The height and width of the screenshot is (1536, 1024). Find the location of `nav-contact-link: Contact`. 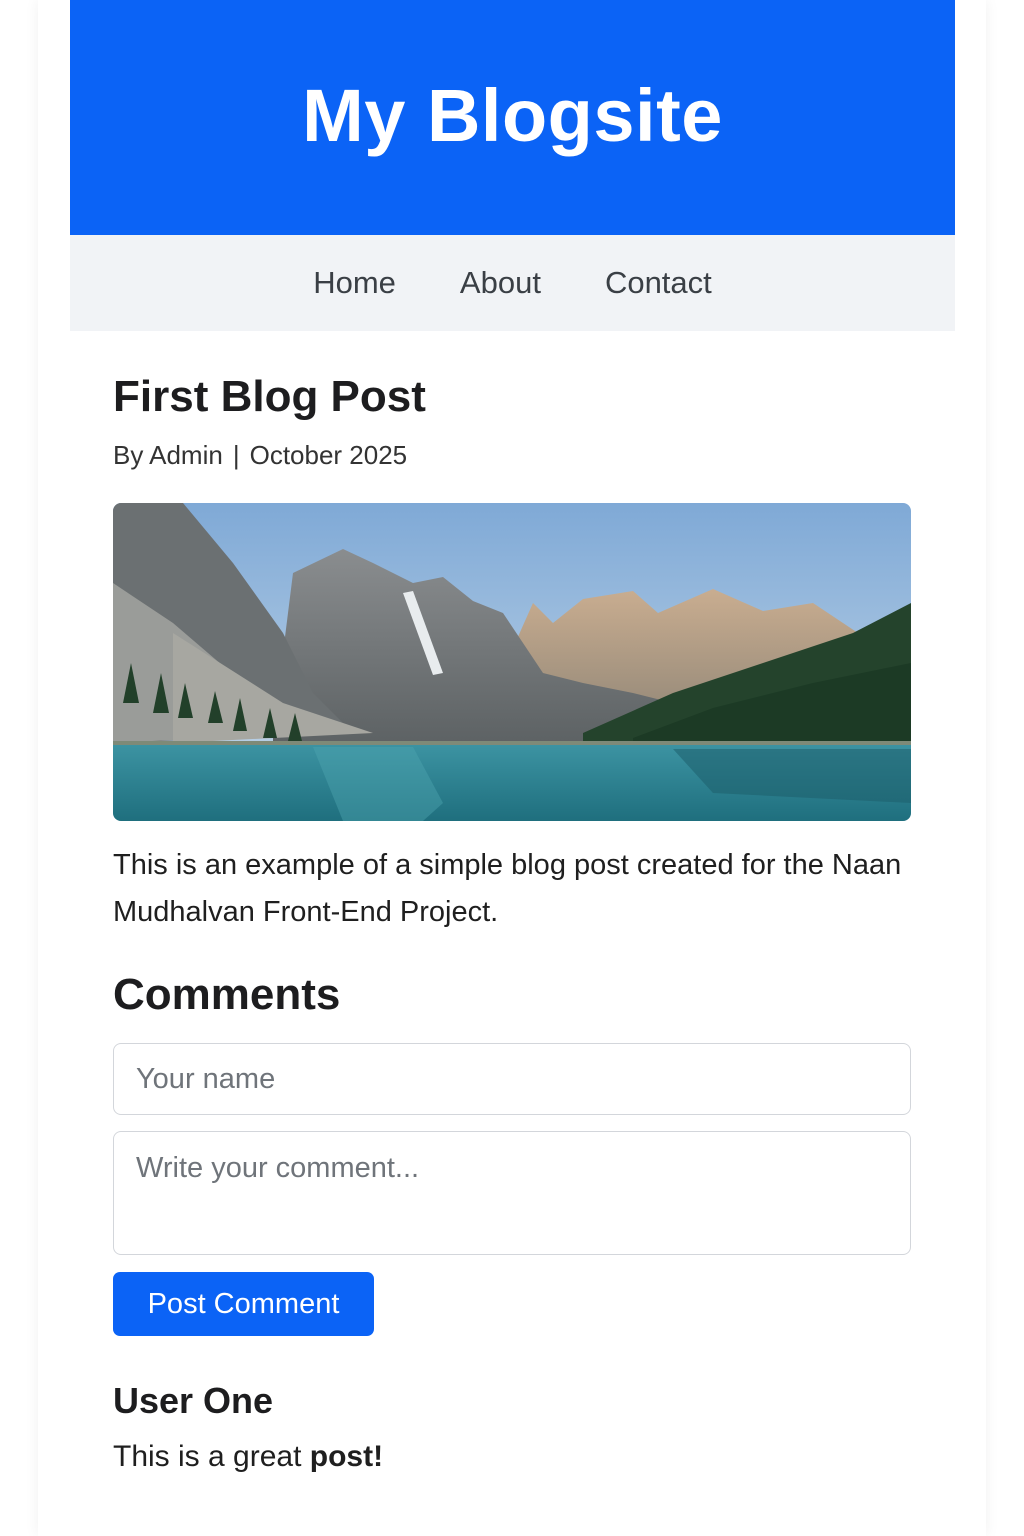

nav-contact-link: Contact is located at coordinates (658, 283).